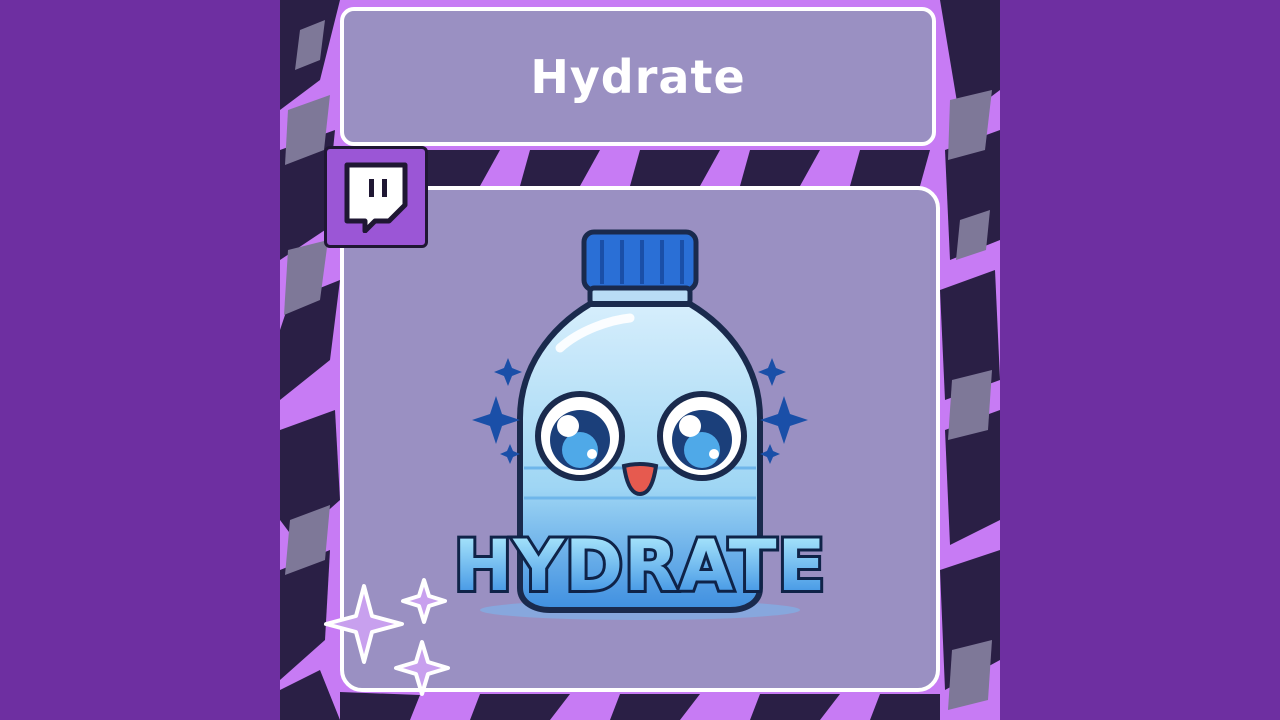 This screenshot has width=1280, height=720. Describe the element at coordinates (387, 637) in the screenshot. I see `sparkle-icon` at that location.